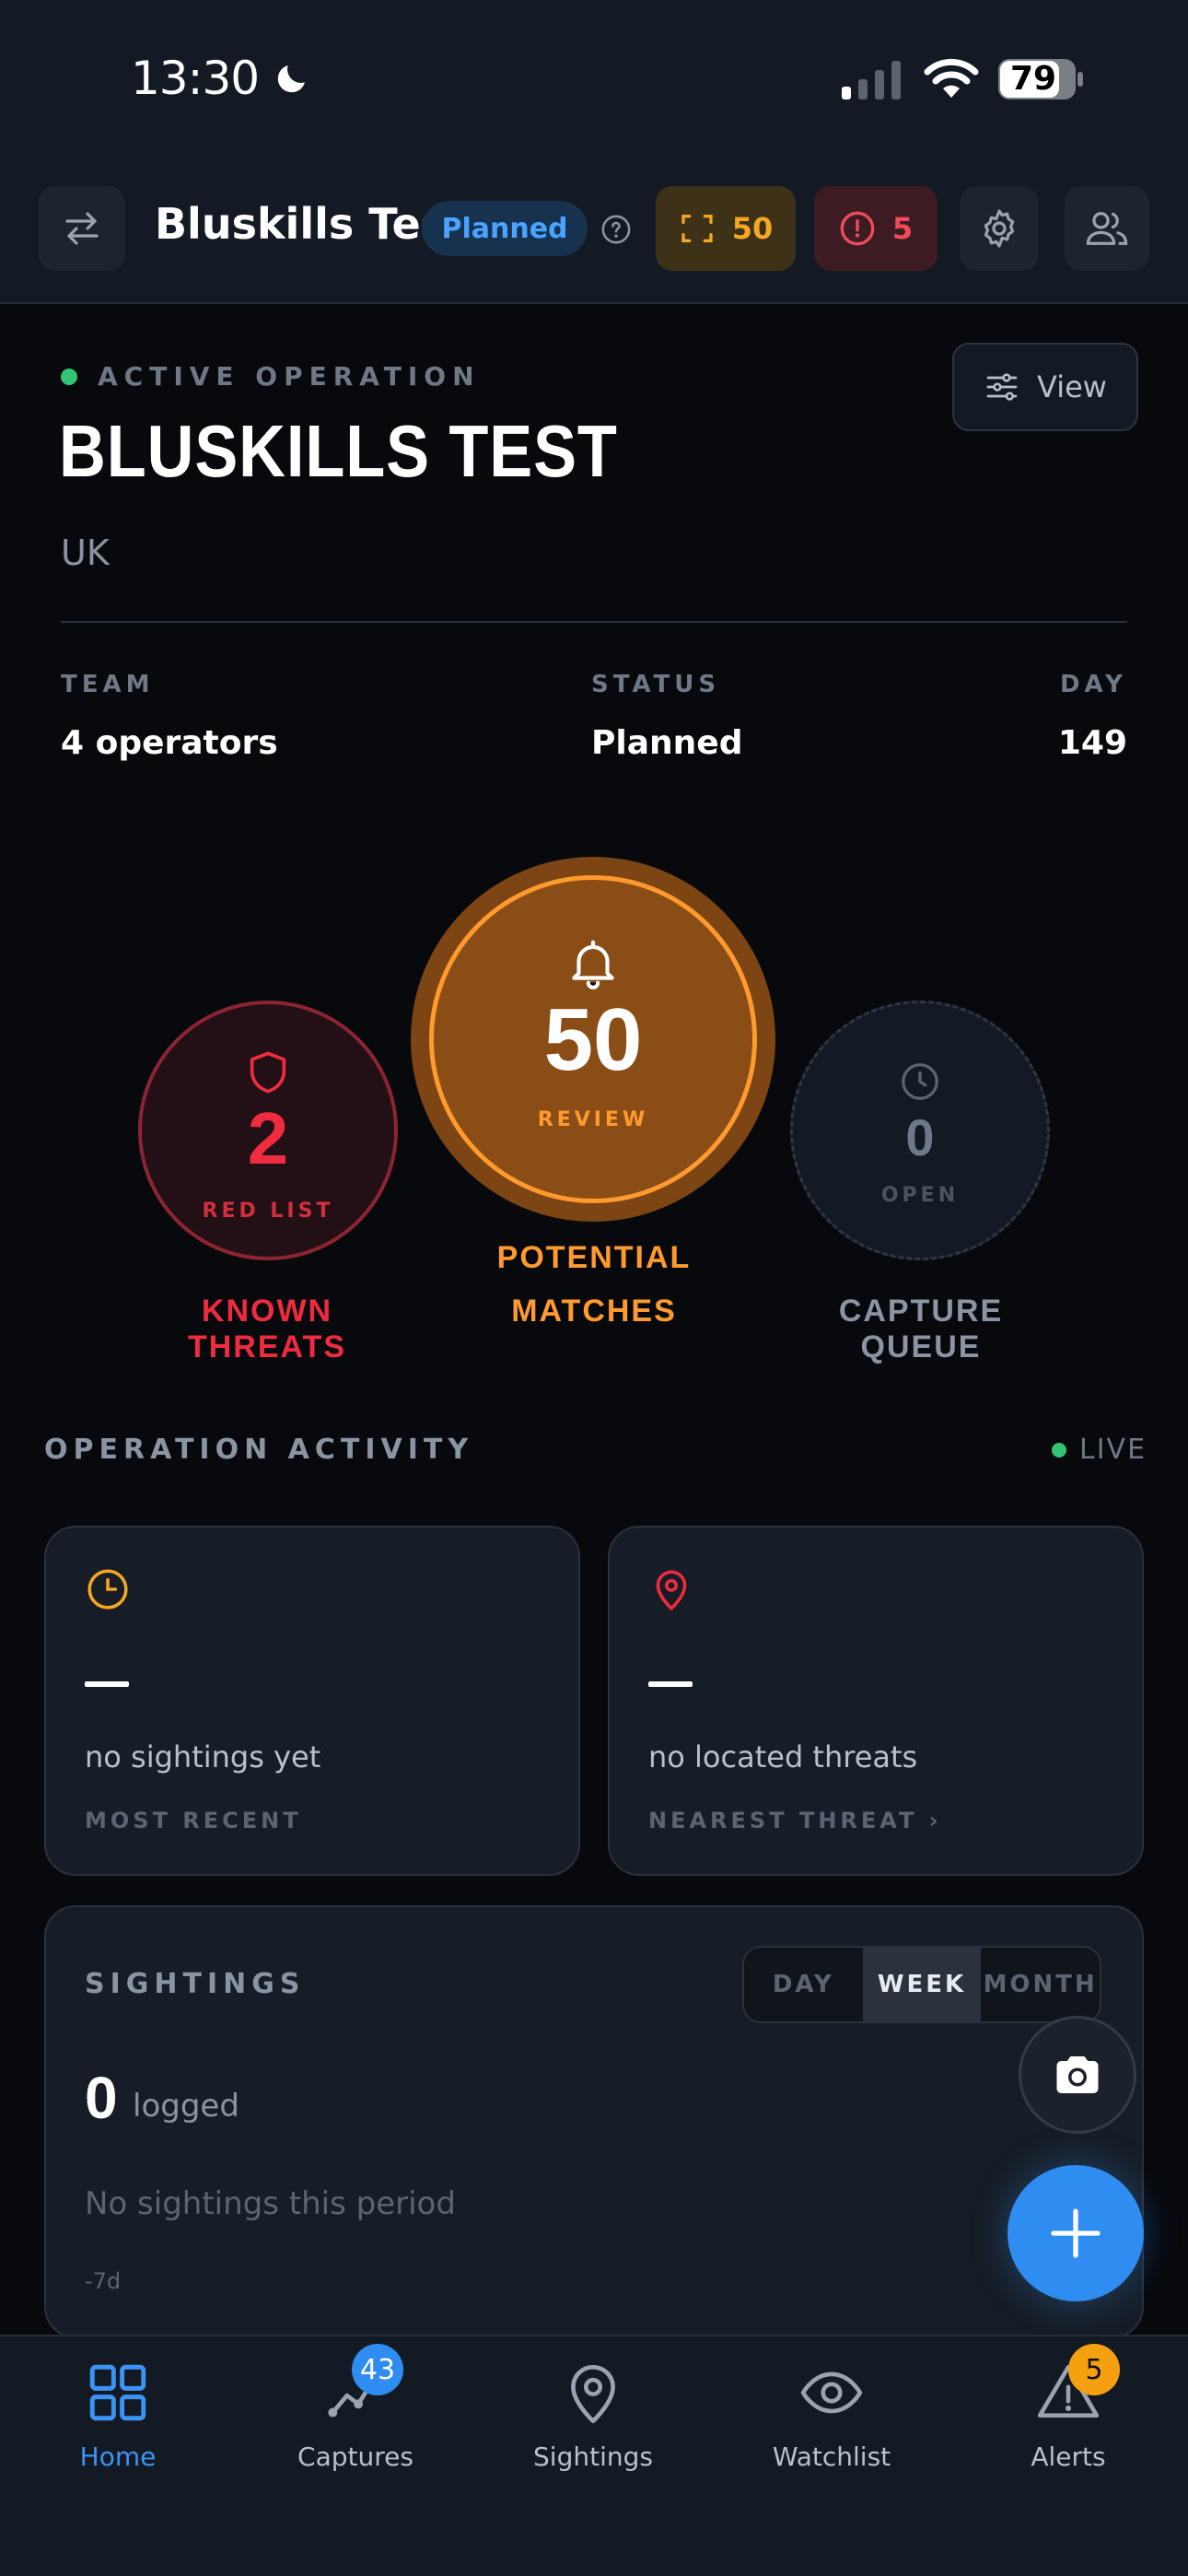 The width and height of the screenshot is (1188, 2576). I want to click on most-recent-text: no sightings yet, so click(203, 1756).